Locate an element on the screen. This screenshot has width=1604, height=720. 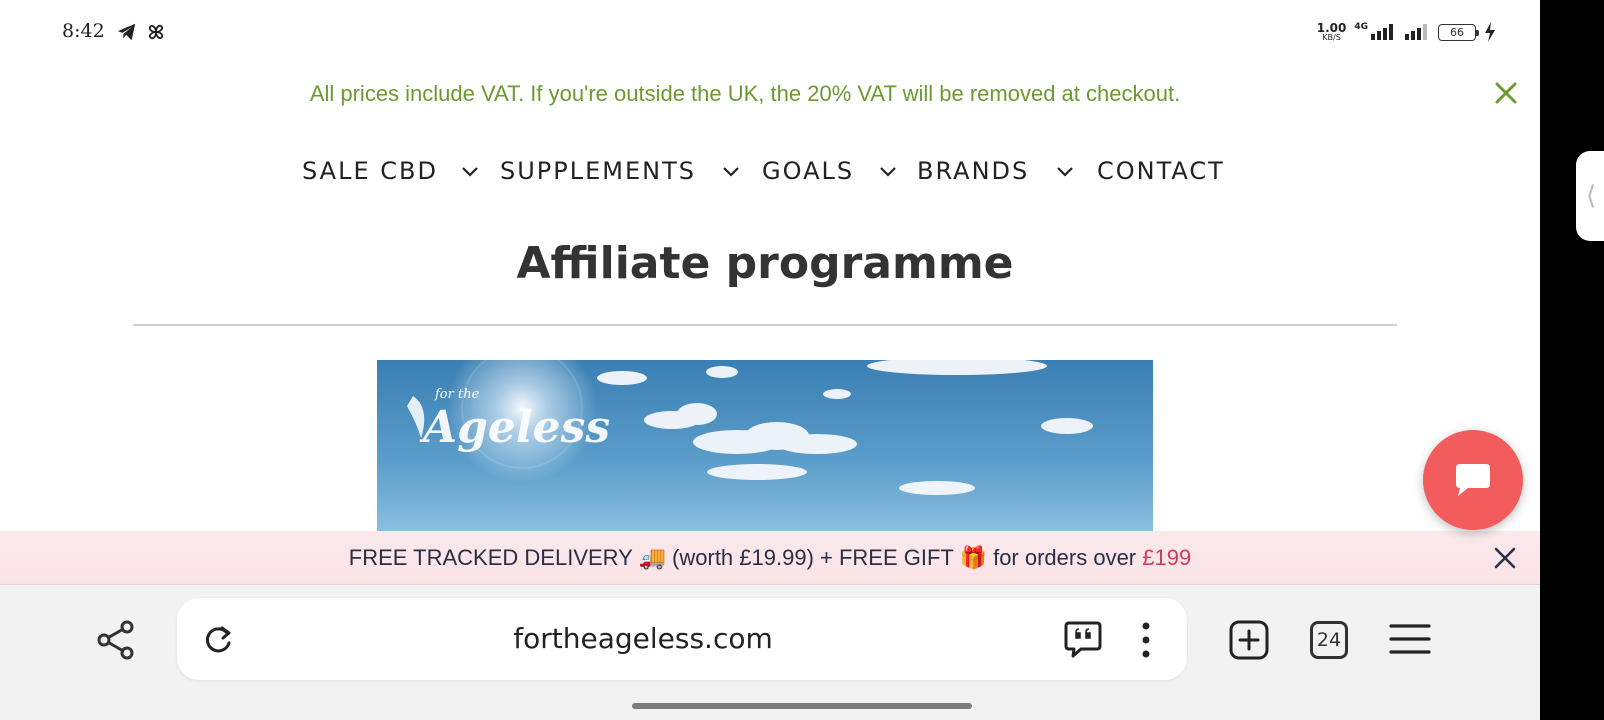
status-right: 1.00 KB/S 4G 66 is located at coordinates (1406, 32).